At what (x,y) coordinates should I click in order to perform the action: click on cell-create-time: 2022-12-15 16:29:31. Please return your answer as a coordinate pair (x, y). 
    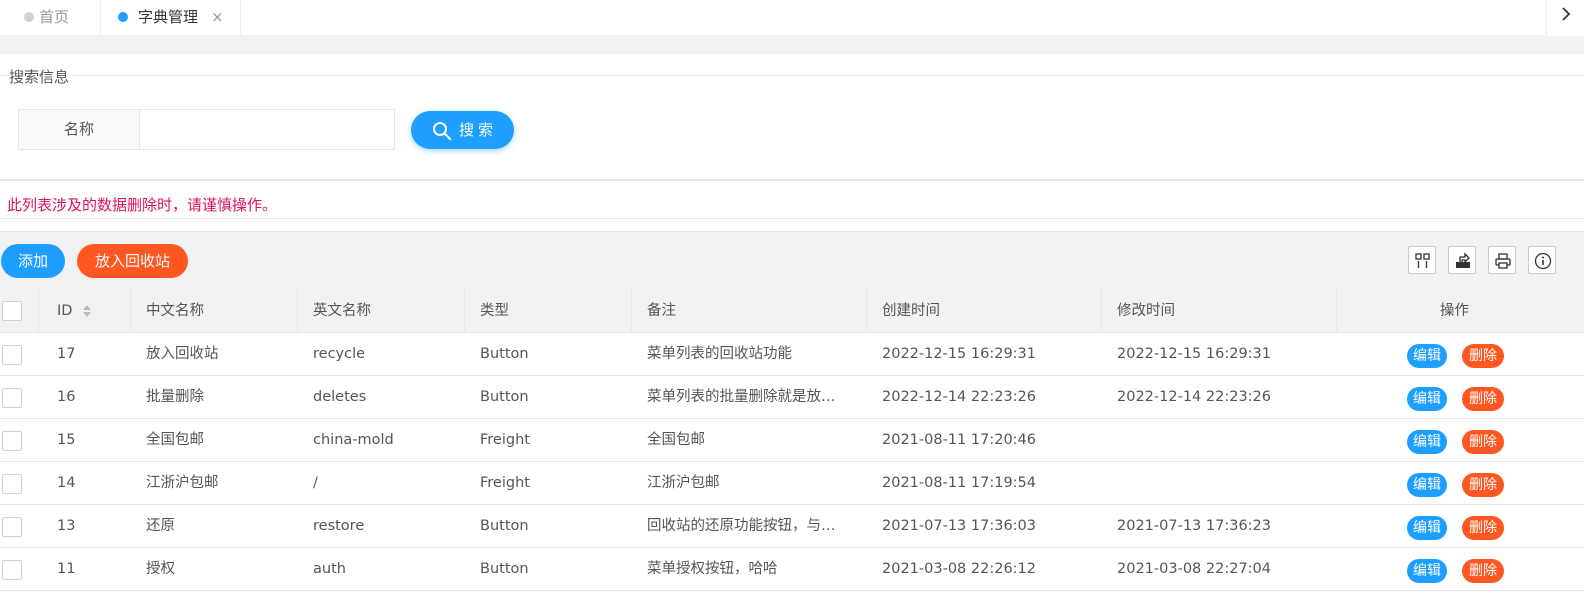
    Looking at the image, I should click on (959, 354).